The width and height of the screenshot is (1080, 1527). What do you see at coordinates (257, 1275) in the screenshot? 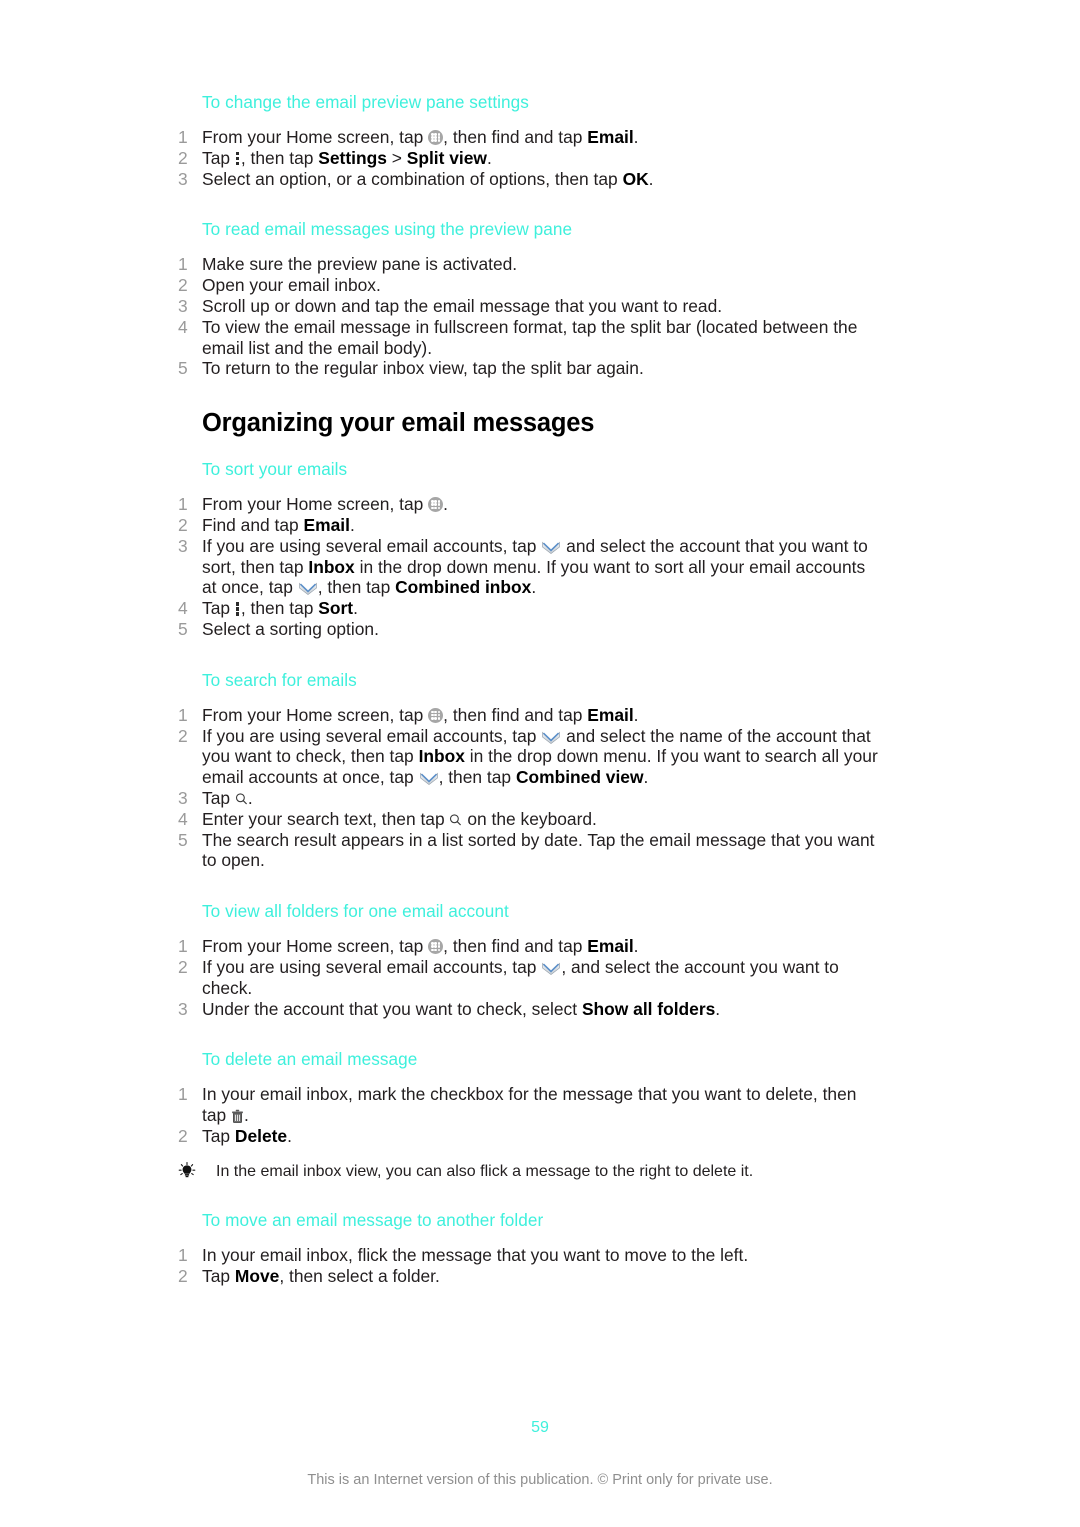
I see `bold-move: Move` at bounding box center [257, 1275].